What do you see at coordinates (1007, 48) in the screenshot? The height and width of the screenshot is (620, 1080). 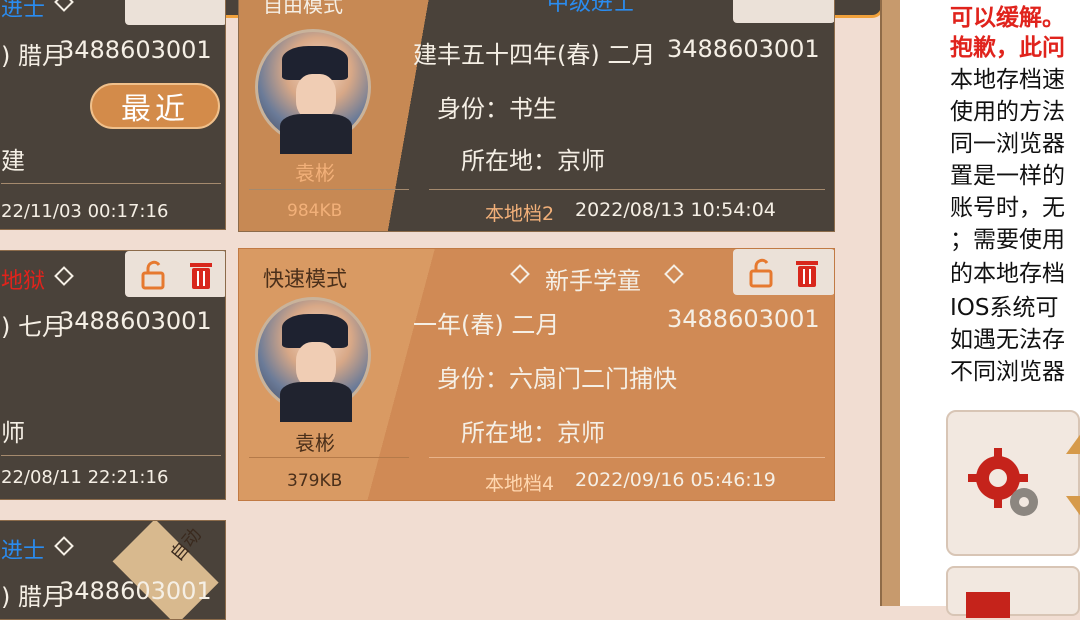 I see `notice-line: 抱歉，此问` at bounding box center [1007, 48].